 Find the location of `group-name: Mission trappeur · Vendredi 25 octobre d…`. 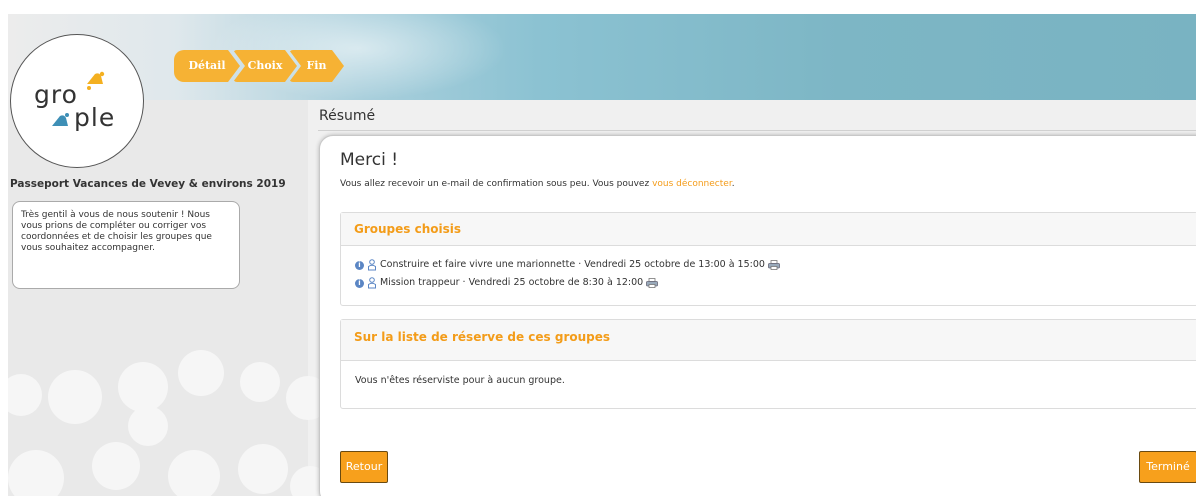

group-name: Mission trappeur · Vendredi 25 octobre d… is located at coordinates (512, 282).